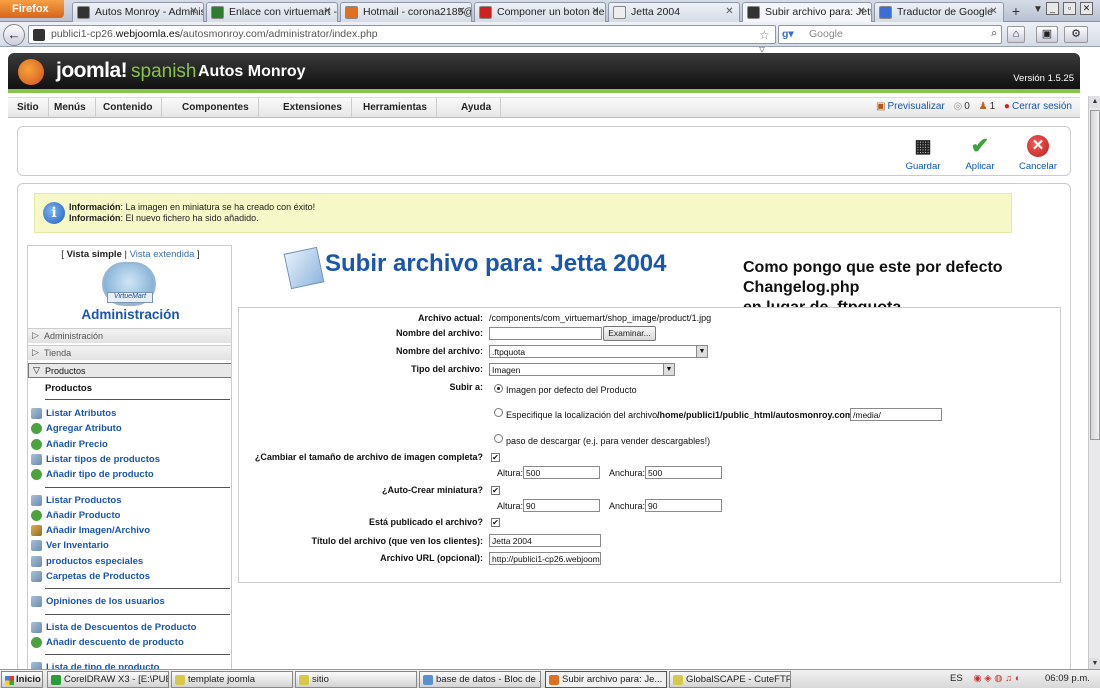  What do you see at coordinates (1094, 102) in the screenshot?
I see `scroll-up-icon: ▲` at bounding box center [1094, 102].